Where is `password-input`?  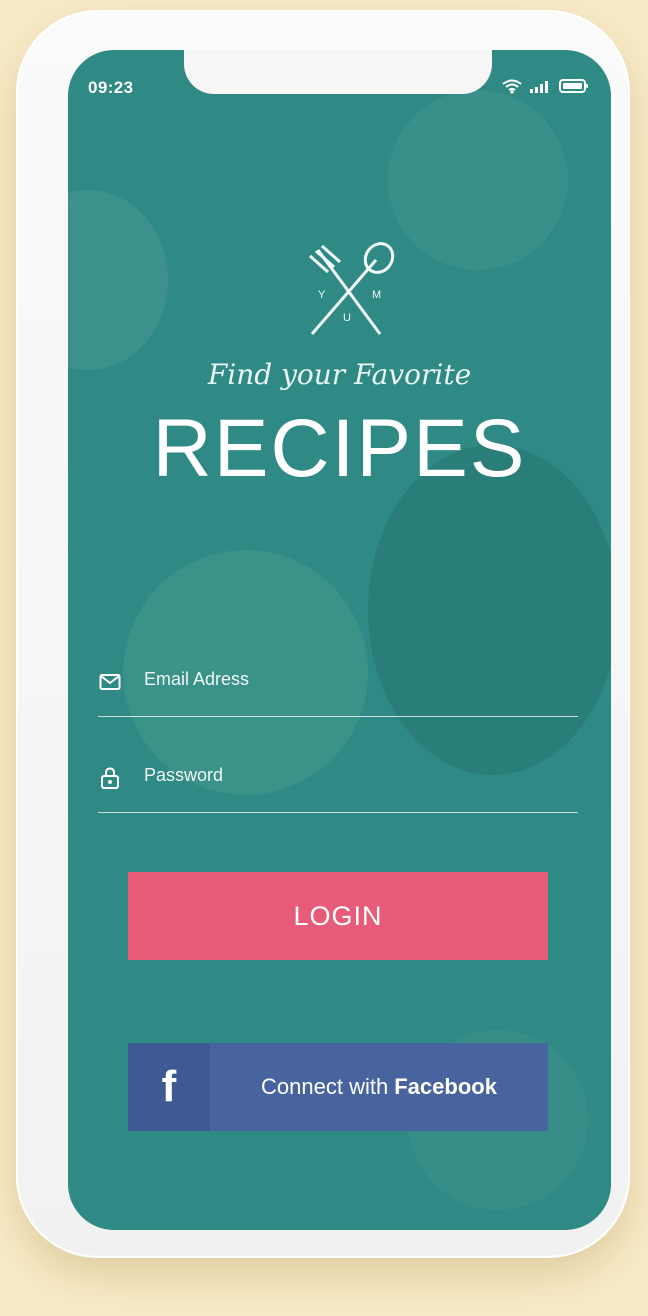
password-input is located at coordinates (354, 775).